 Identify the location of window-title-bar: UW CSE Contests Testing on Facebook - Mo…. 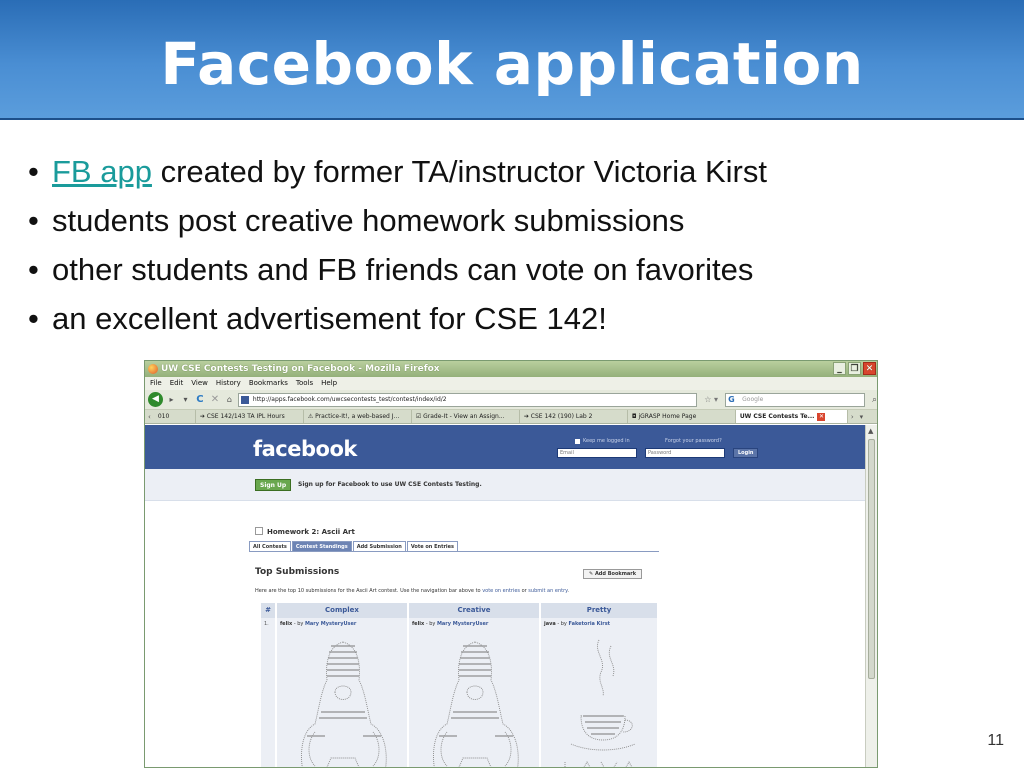
(511, 369).